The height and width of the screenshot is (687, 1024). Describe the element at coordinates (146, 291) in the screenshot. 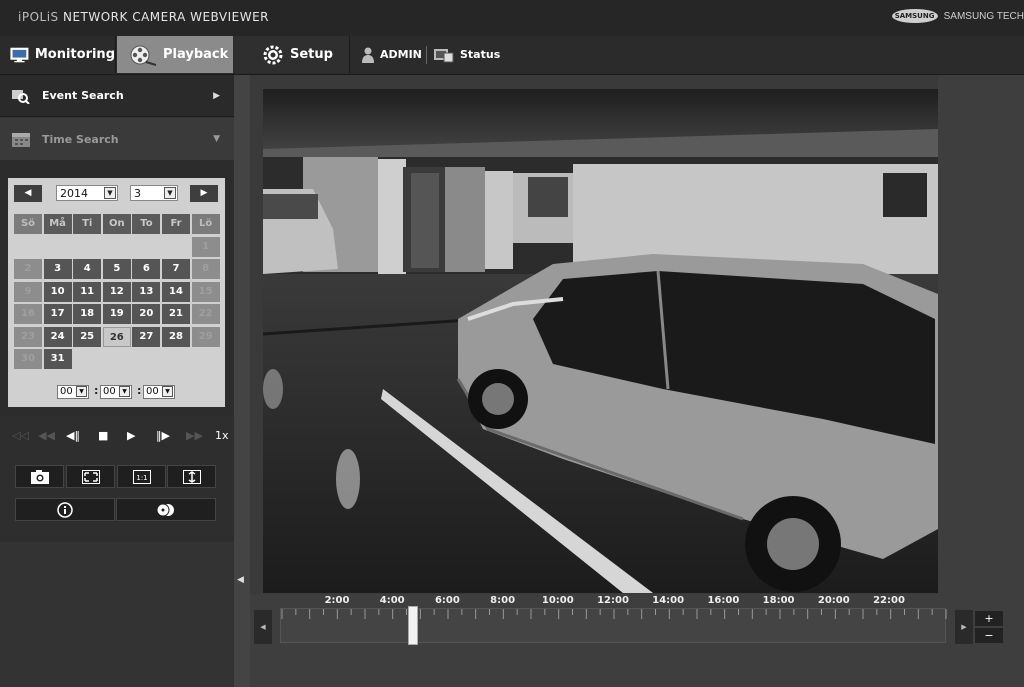

I see `calendar-day: 13` at that location.